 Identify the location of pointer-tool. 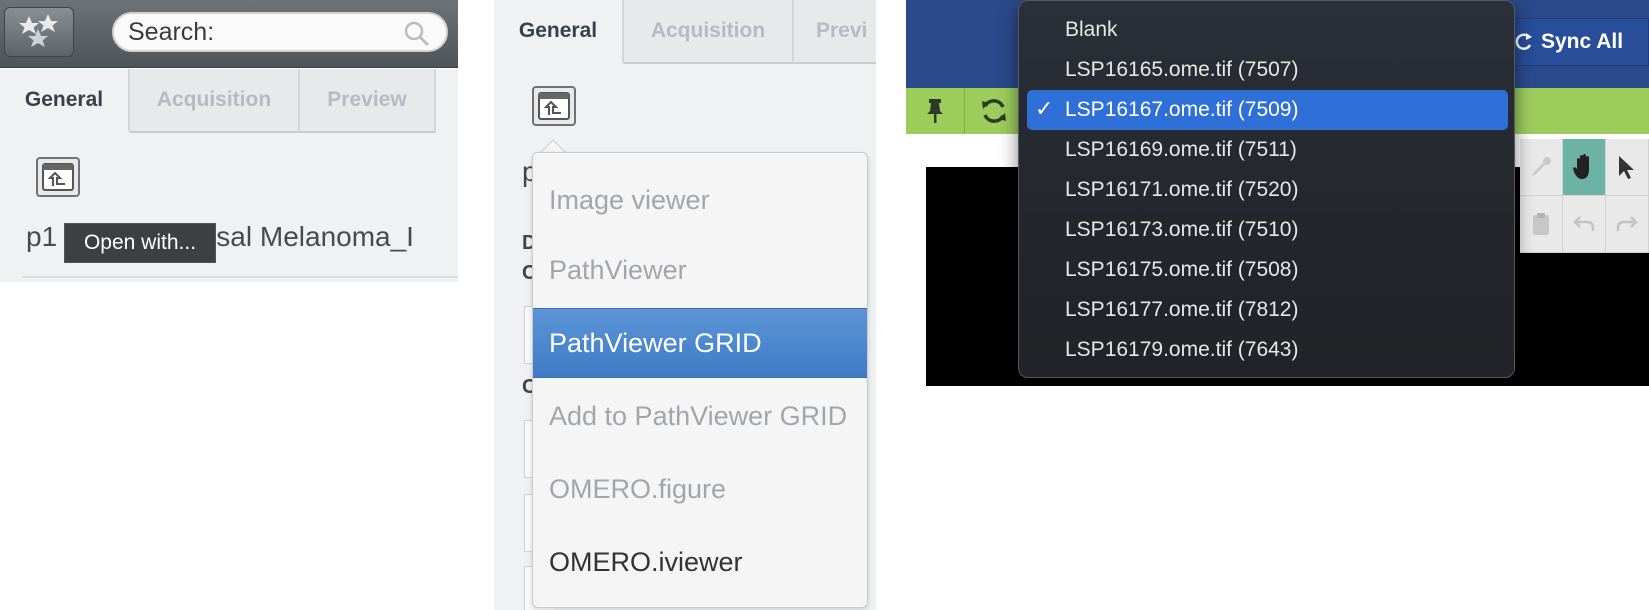
(1627, 167).